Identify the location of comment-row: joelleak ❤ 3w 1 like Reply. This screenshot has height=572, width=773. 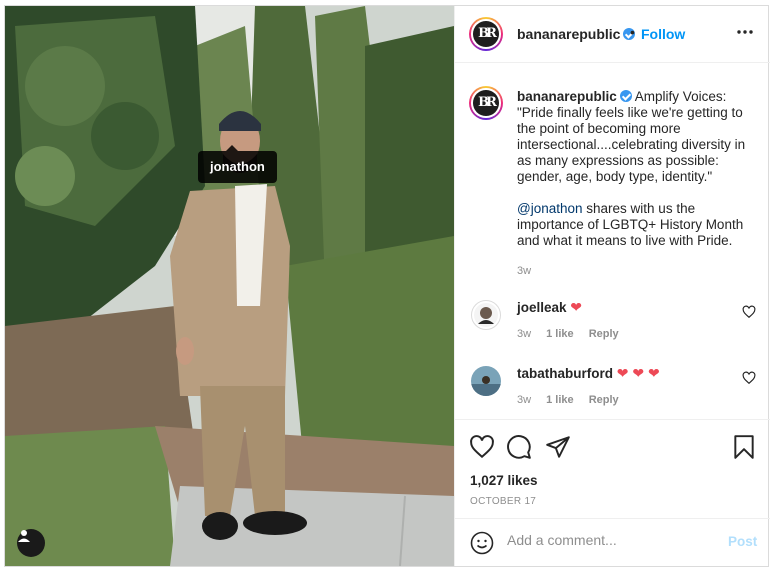
(612, 329).